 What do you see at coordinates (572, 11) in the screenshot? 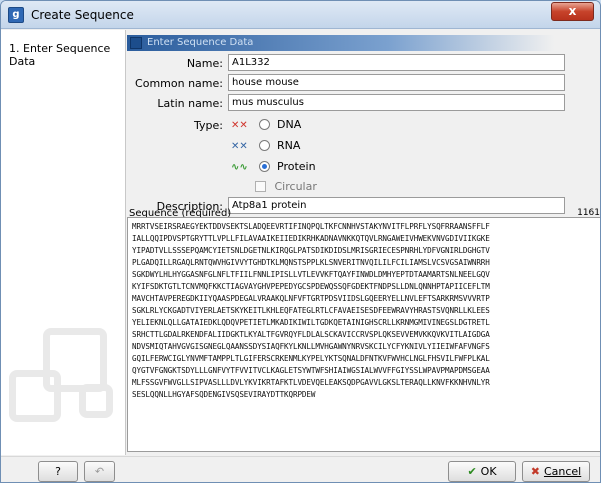
I see `close-button: x` at bounding box center [572, 11].